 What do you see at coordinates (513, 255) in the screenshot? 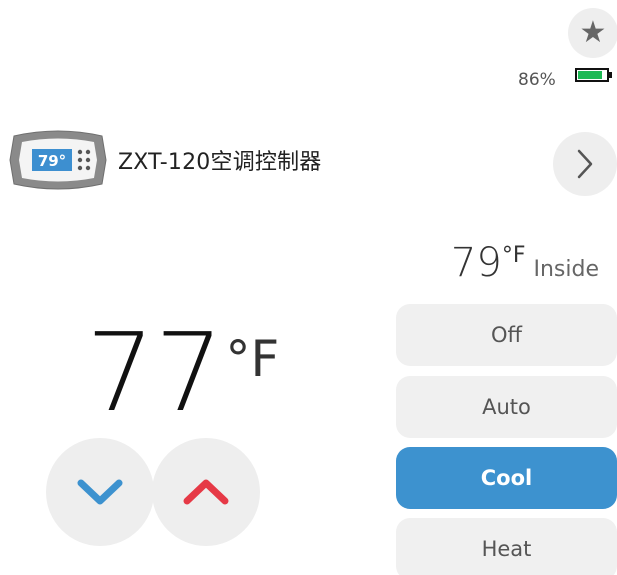
I see `inside-temp-unit: °F` at bounding box center [513, 255].